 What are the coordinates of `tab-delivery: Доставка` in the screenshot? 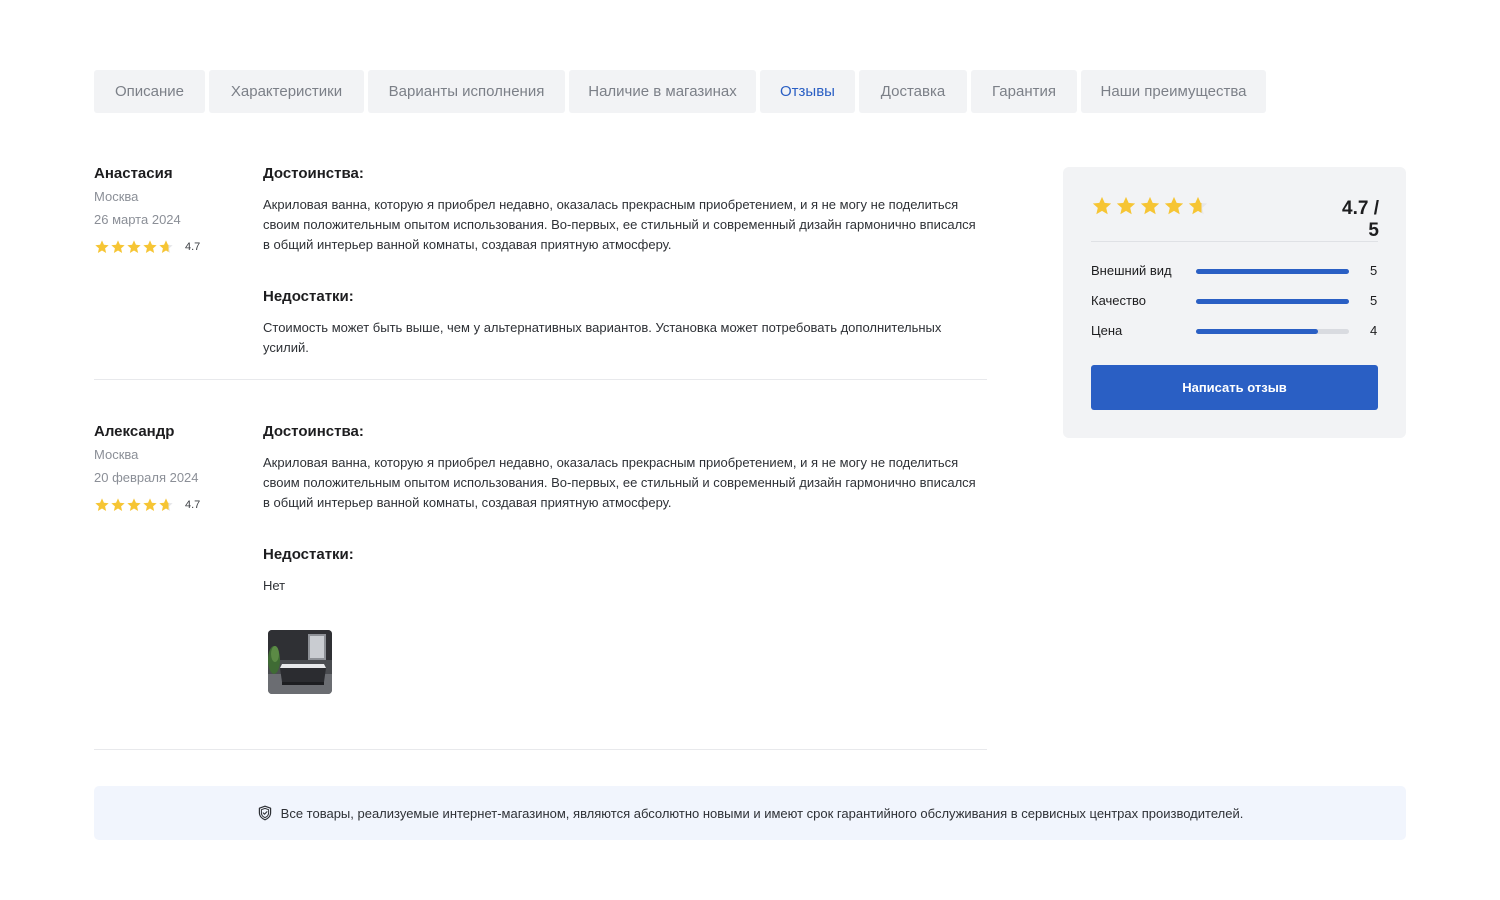 It's located at (913, 91).